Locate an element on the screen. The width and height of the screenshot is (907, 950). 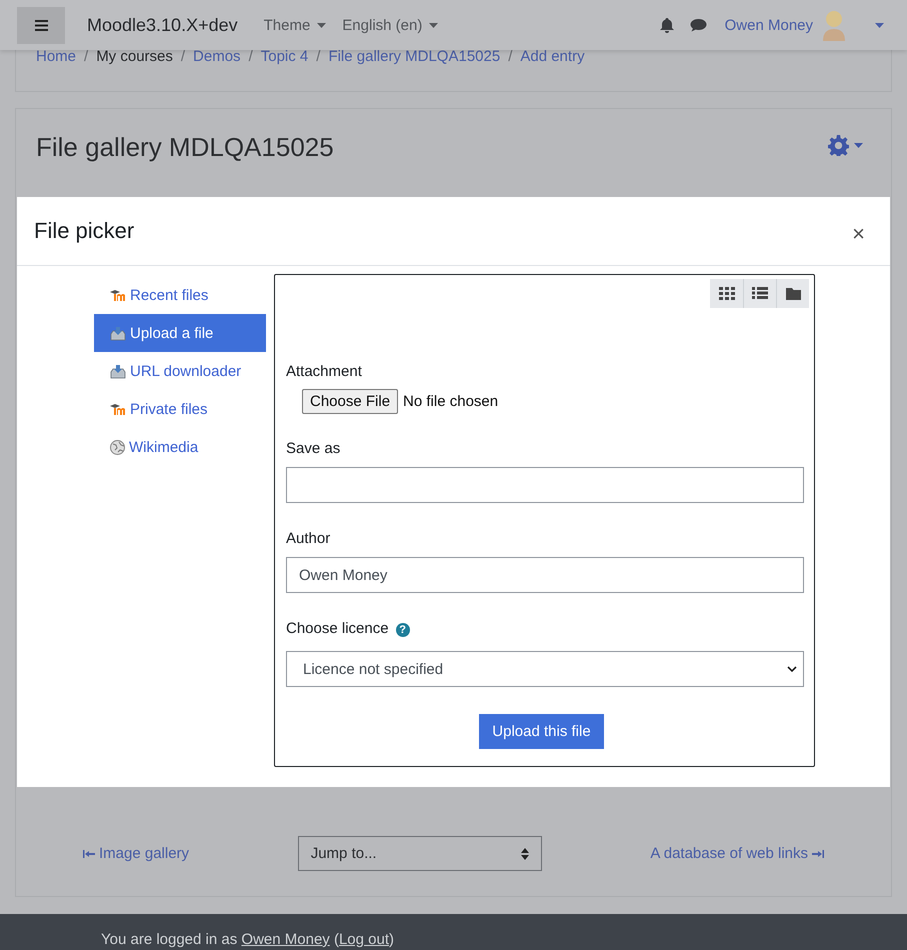
breadcrumb-link: Add entry is located at coordinates (552, 57).